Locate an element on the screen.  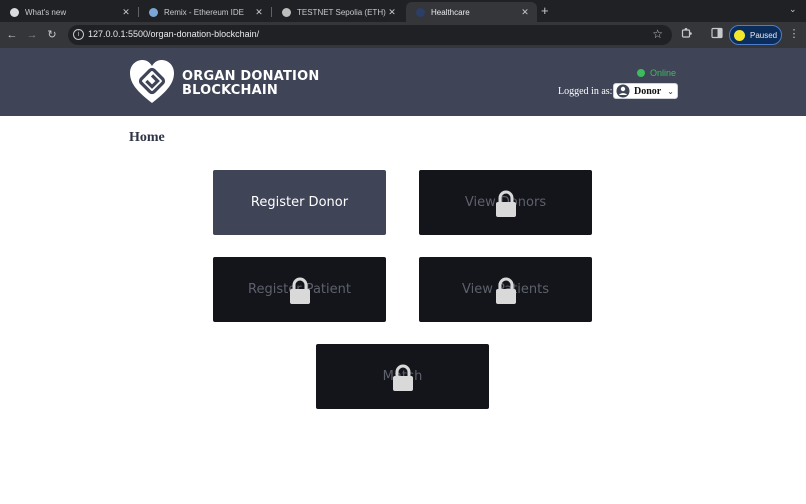
brand-line-1: ORGAN DONATION is located at coordinates (251, 76).